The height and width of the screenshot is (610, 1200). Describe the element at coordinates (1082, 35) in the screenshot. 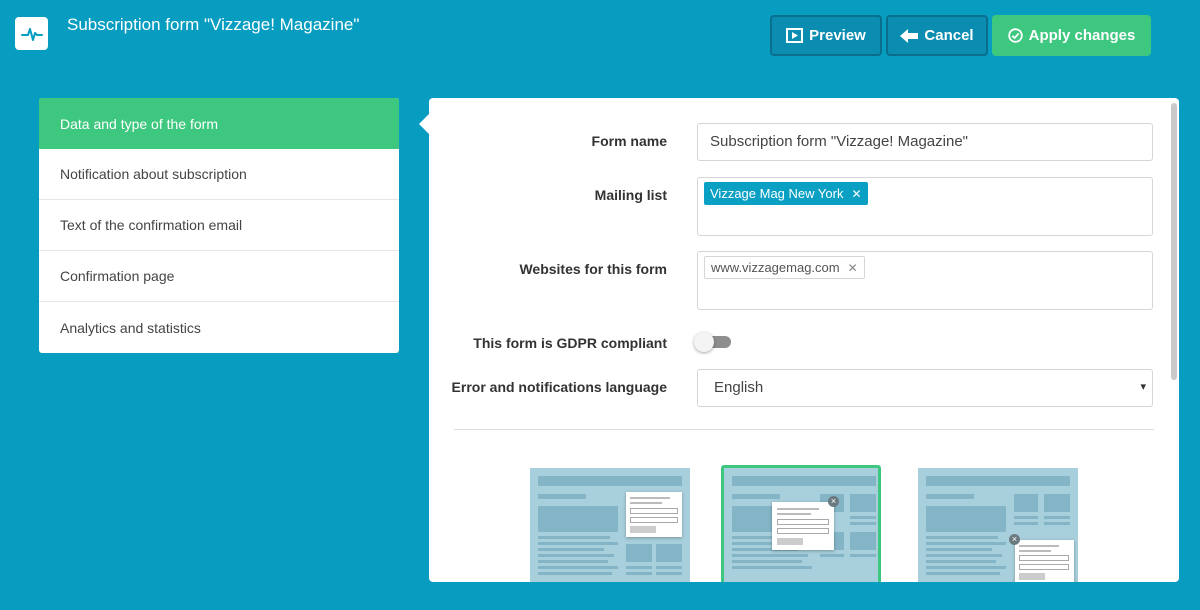

I see `apply-changes-label: Apply changes` at that location.